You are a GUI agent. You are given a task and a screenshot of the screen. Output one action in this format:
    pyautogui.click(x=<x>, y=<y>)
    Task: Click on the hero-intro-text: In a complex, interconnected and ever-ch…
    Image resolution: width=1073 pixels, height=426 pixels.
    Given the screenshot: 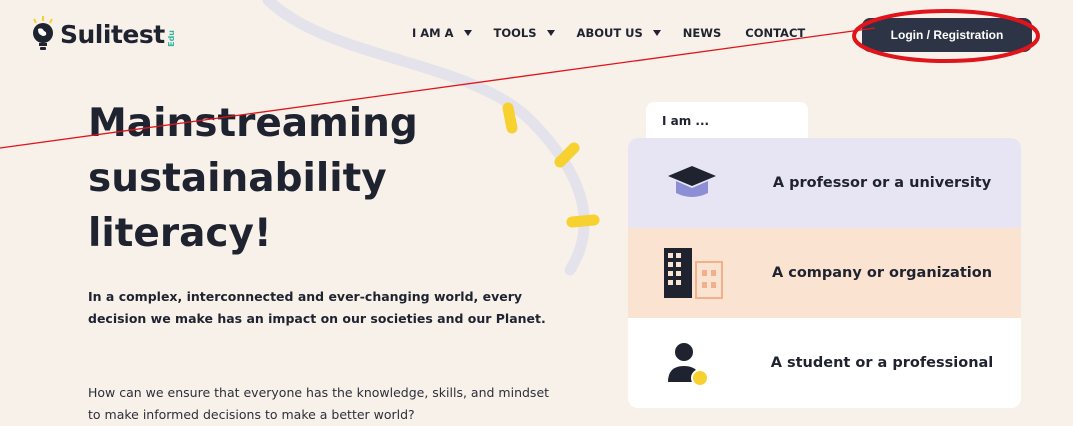 What is the action you would take?
    pyautogui.click(x=317, y=307)
    